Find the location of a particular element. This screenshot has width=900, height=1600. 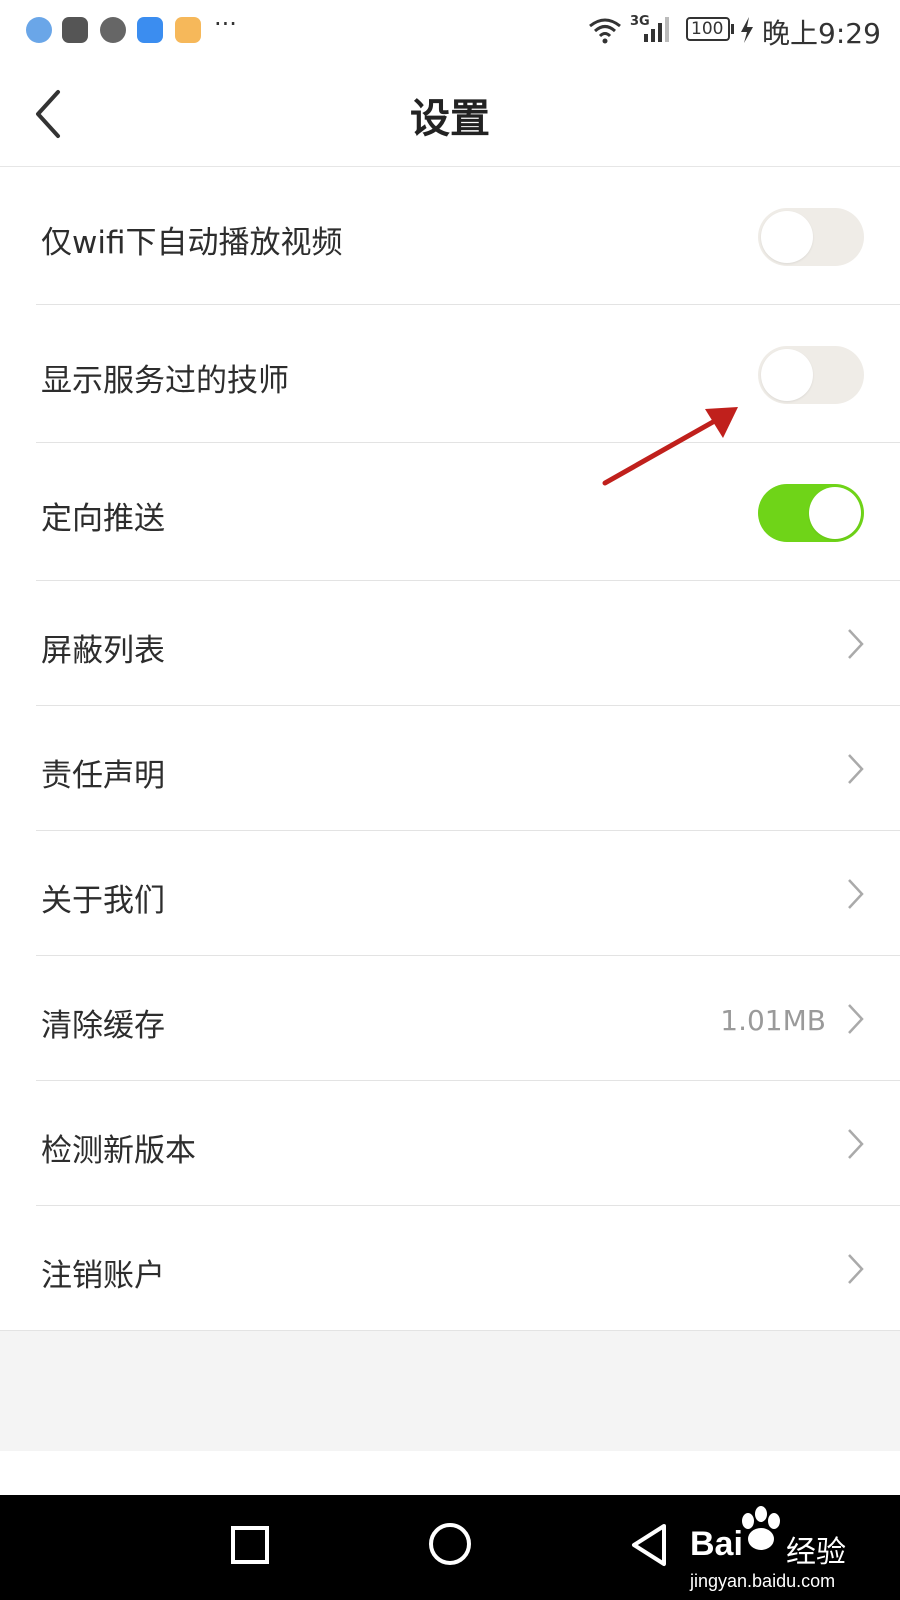

setting-label: 屏蔽列表 is located at coordinates (103, 651).